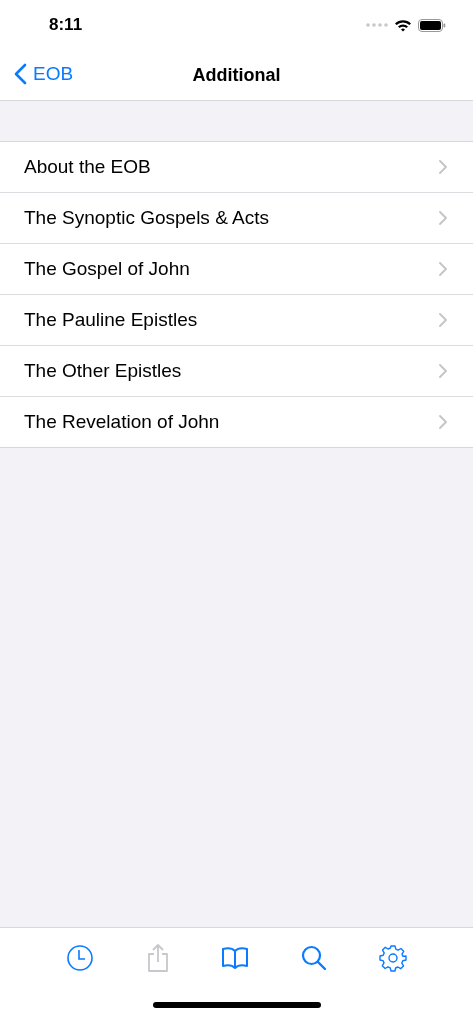 The width and height of the screenshot is (473, 1024). I want to click on list-item: The Synoptic Gospels & Acts, so click(236, 218).